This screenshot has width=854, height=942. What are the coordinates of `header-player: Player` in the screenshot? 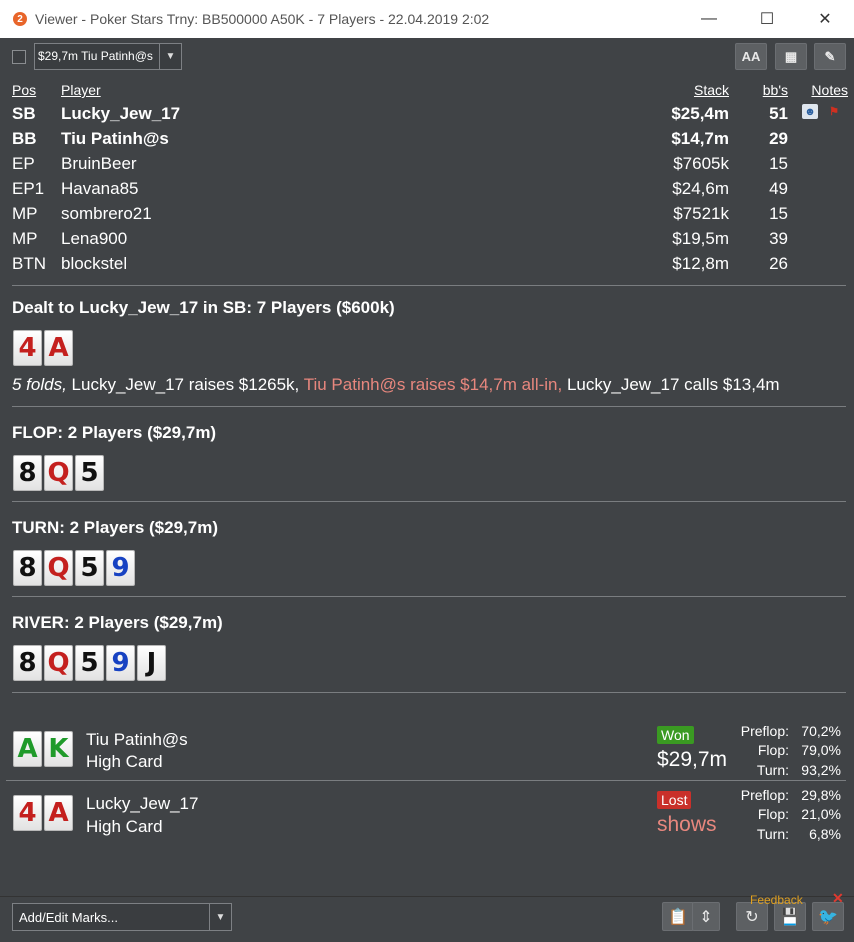 It's located at (81, 90).